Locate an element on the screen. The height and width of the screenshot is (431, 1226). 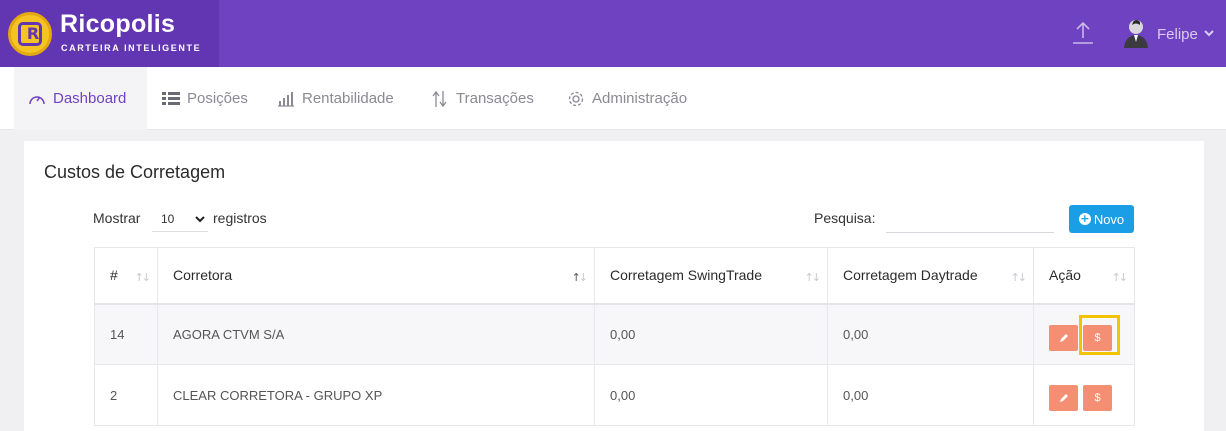
nav-label-administracao: Administração is located at coordinates (640, 98).